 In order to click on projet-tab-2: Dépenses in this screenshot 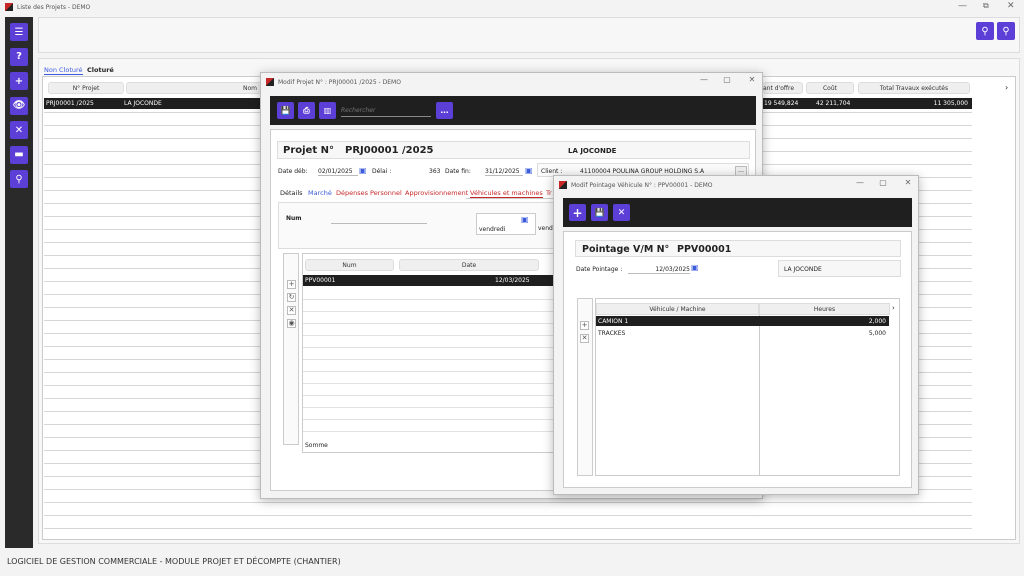, I will do `click(352, 193)`.